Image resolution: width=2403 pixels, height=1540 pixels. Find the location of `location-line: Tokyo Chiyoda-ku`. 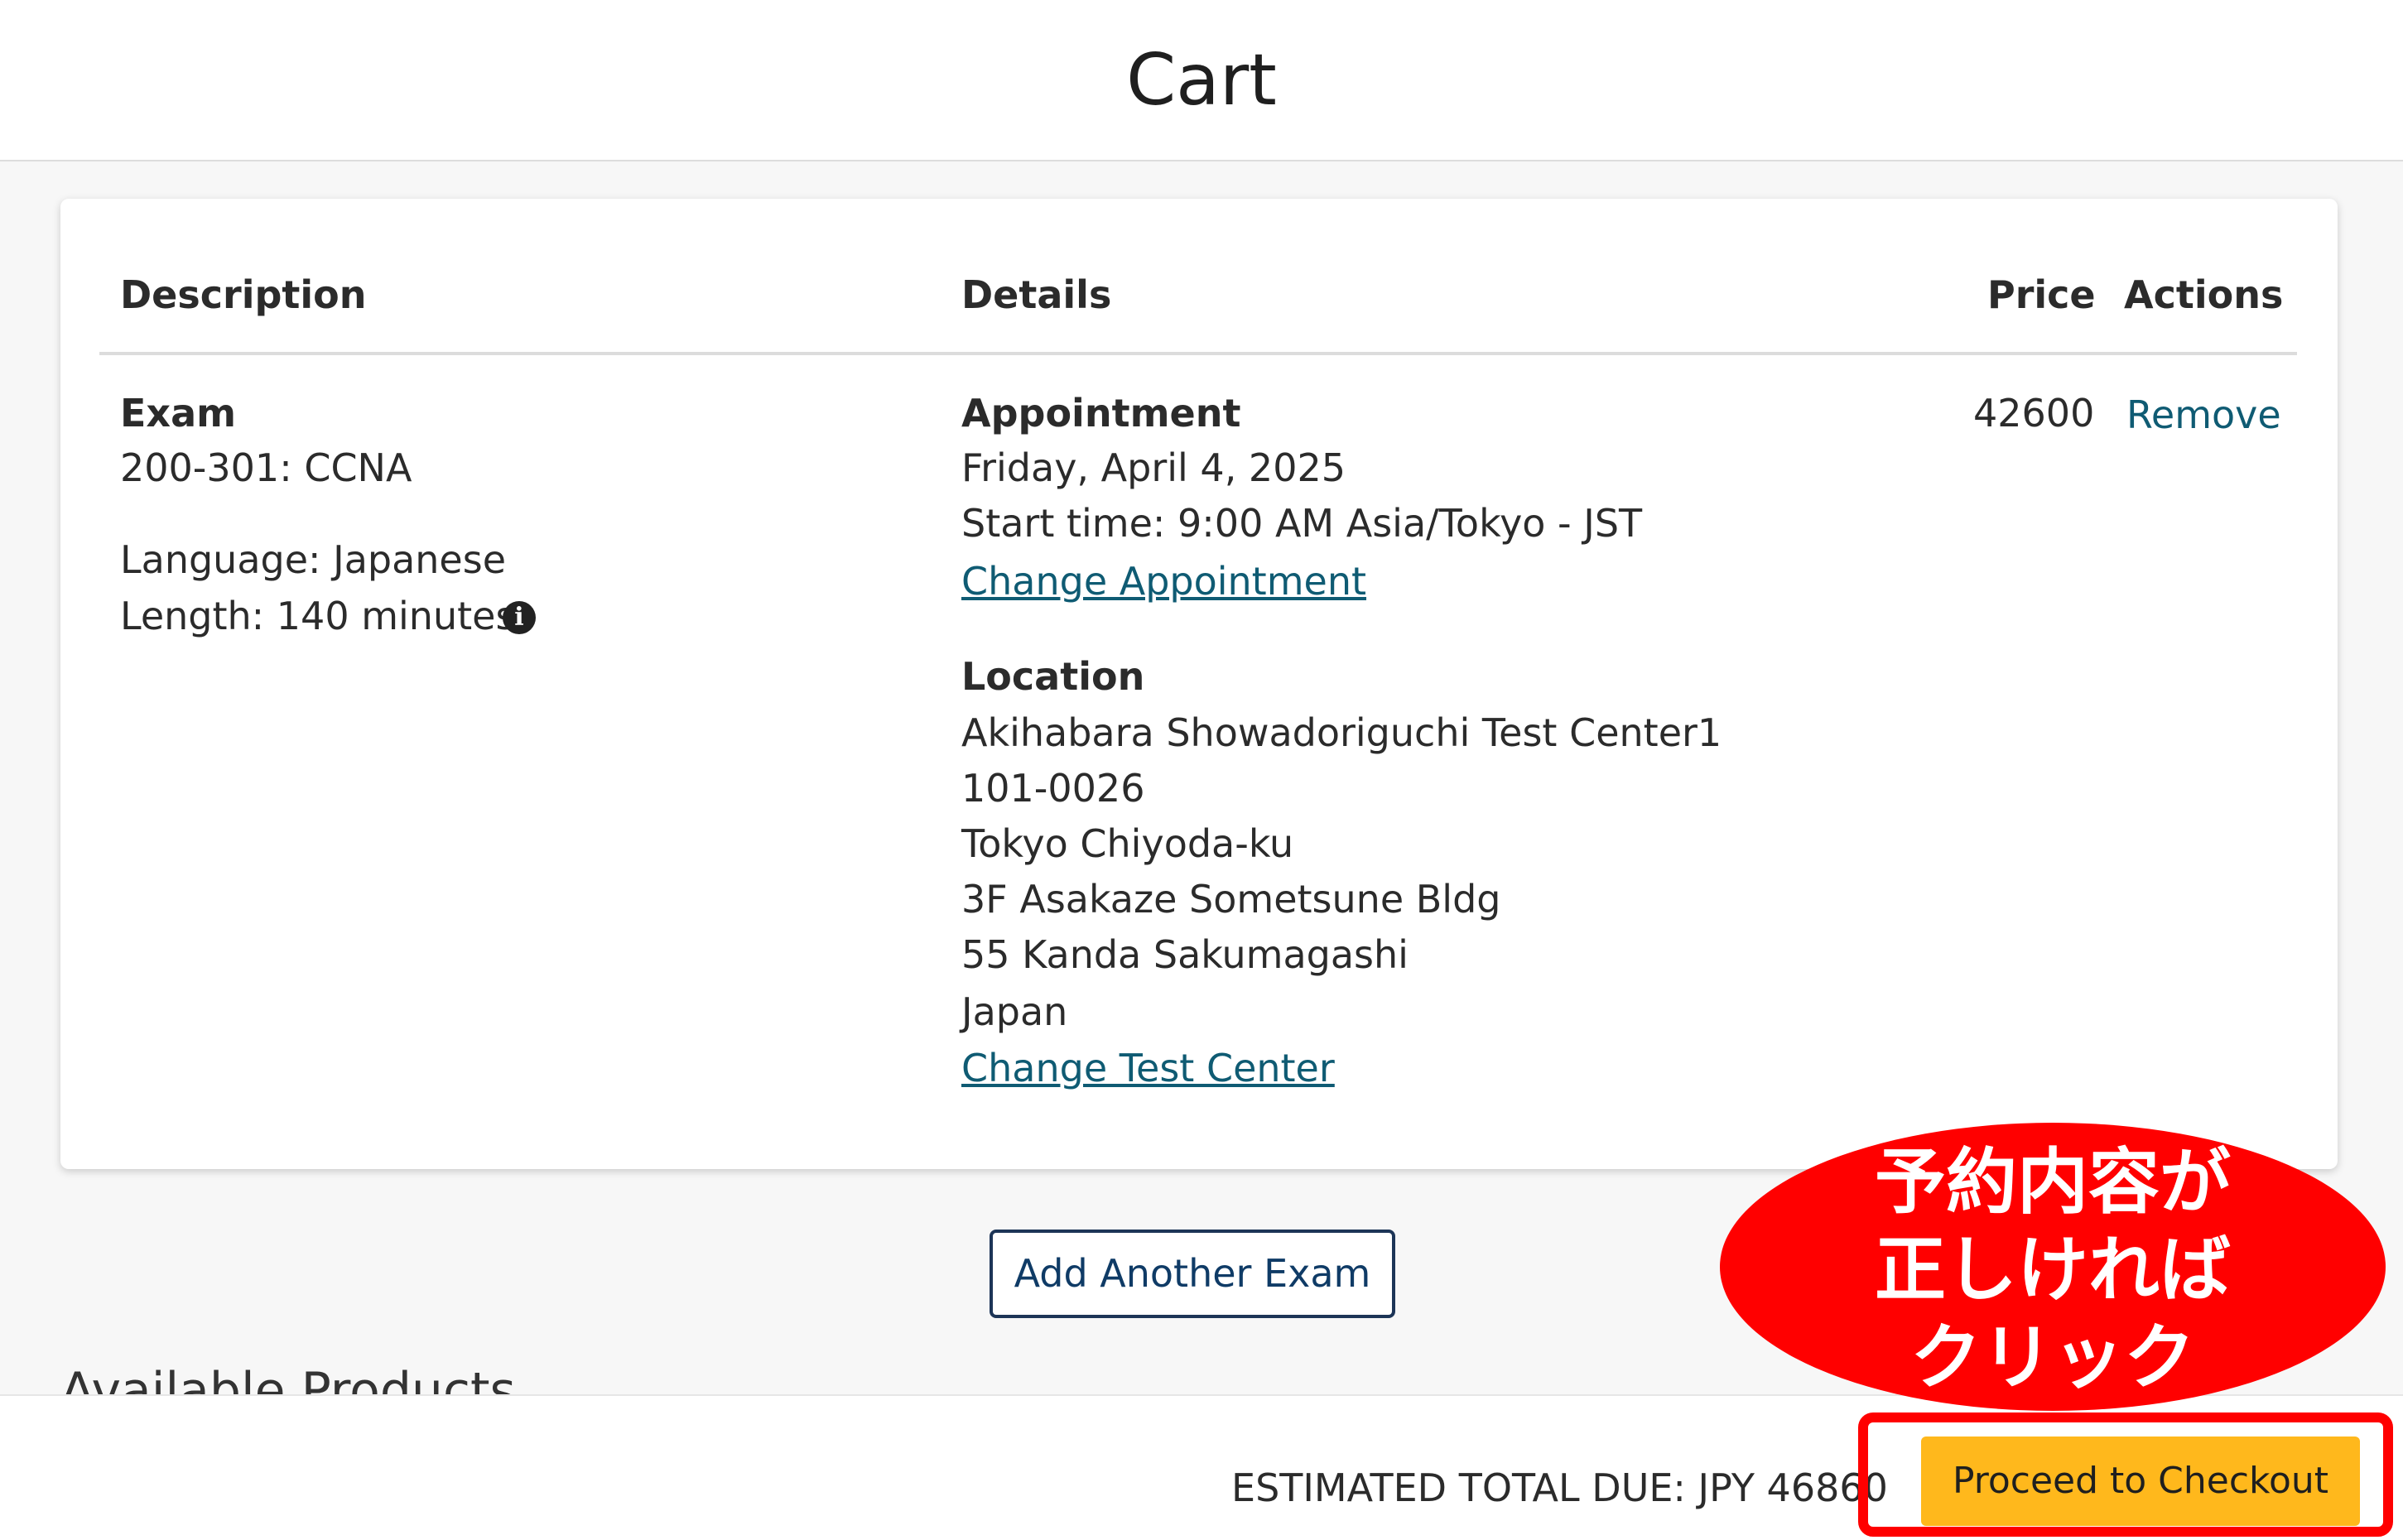

location-line: Tokyo Chiyoda-ku is located at coordinates (1127, 844).